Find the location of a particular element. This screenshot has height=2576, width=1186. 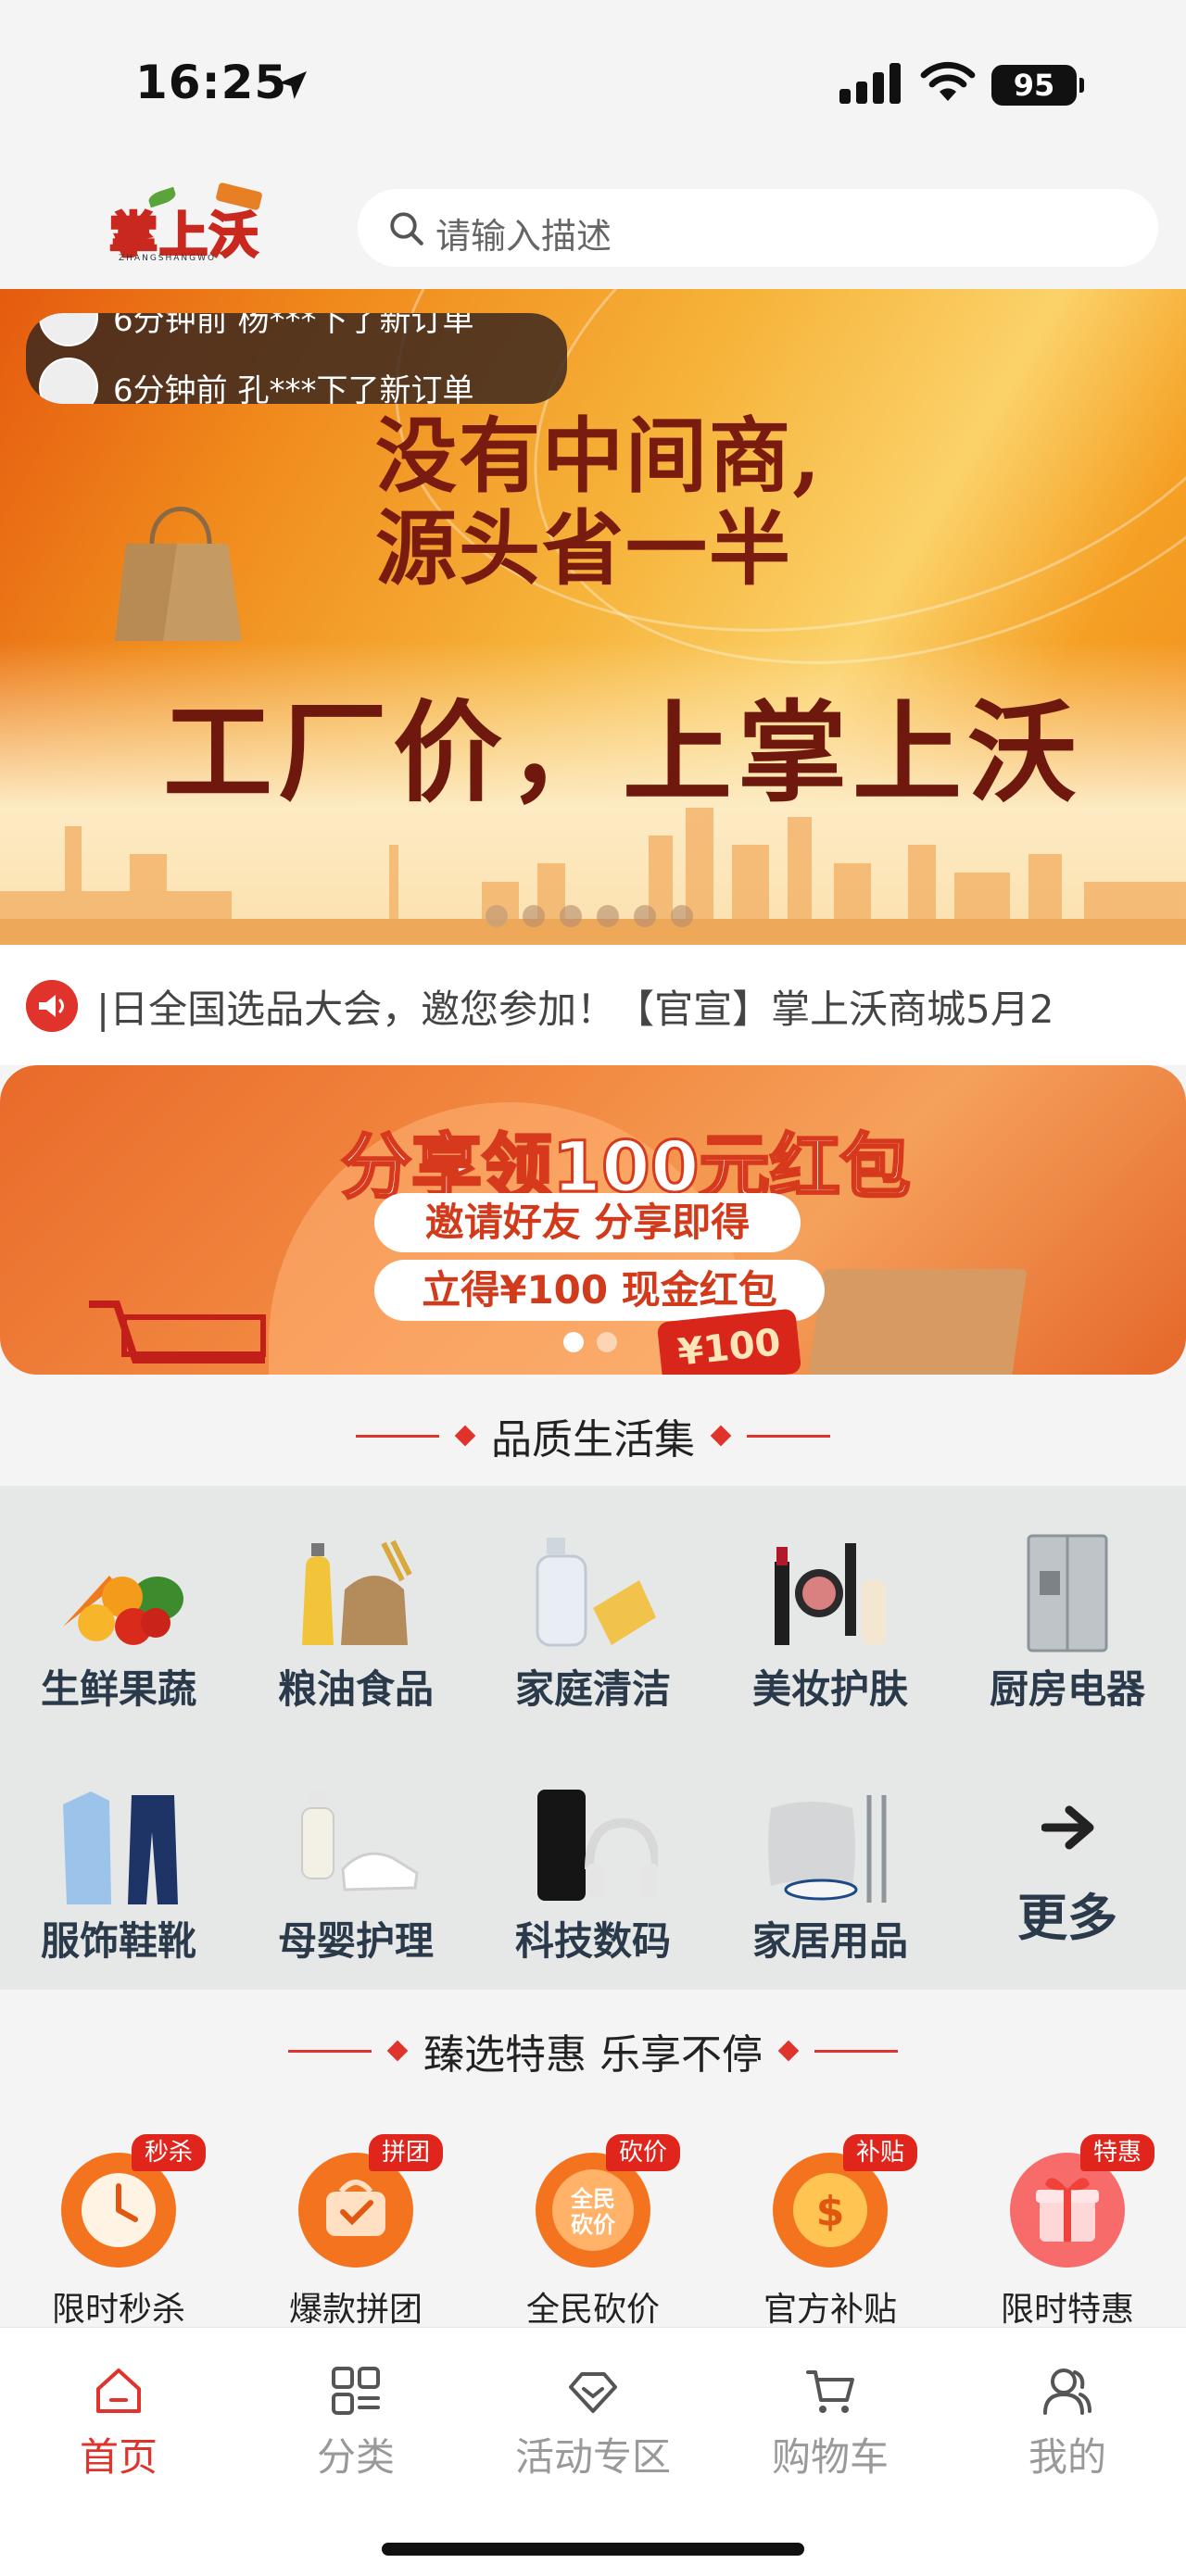

category-item-cleaning: 家庭清洁 is located at coordinates (593, 1612).